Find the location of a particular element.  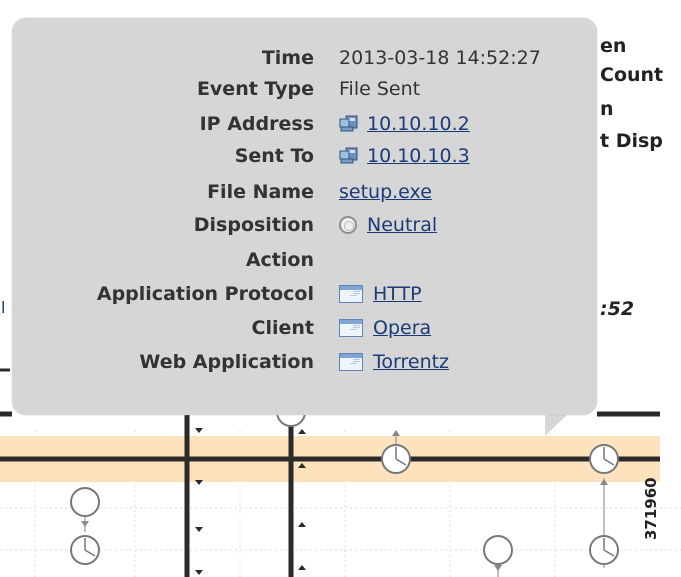

event-type-value: File Sent is located at coordinates (380, 89).